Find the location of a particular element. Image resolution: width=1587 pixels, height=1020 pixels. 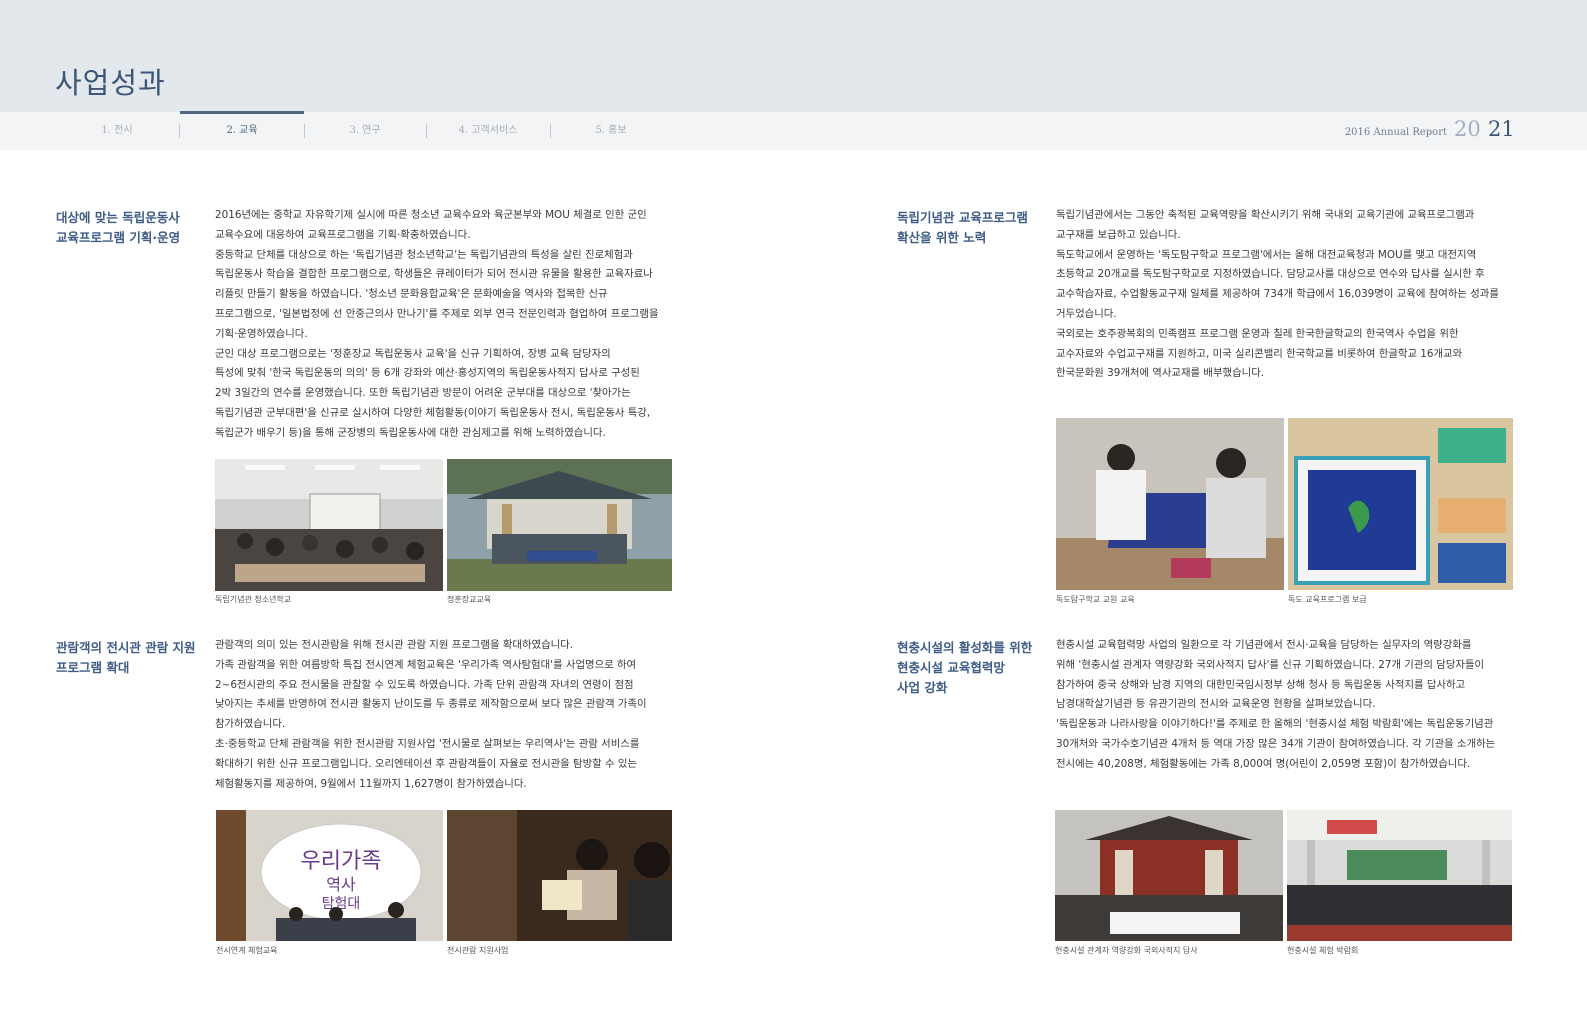

photo-caption: 독립기념관 청소년학교 is located at coordinates (253, 599).